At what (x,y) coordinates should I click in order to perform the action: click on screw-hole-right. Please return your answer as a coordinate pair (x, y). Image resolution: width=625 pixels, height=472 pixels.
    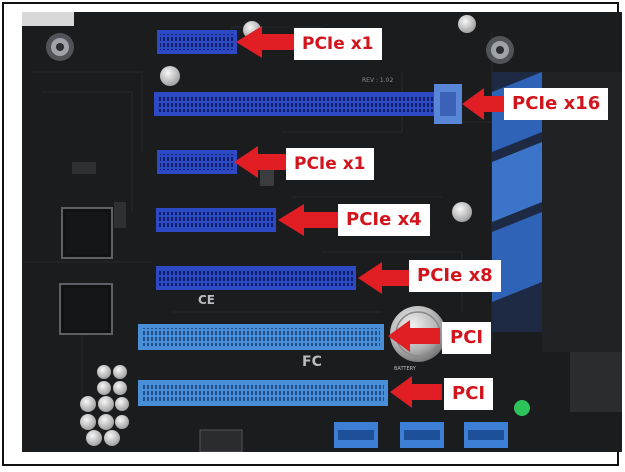
    Looking at the image, I should click on (500, 50).